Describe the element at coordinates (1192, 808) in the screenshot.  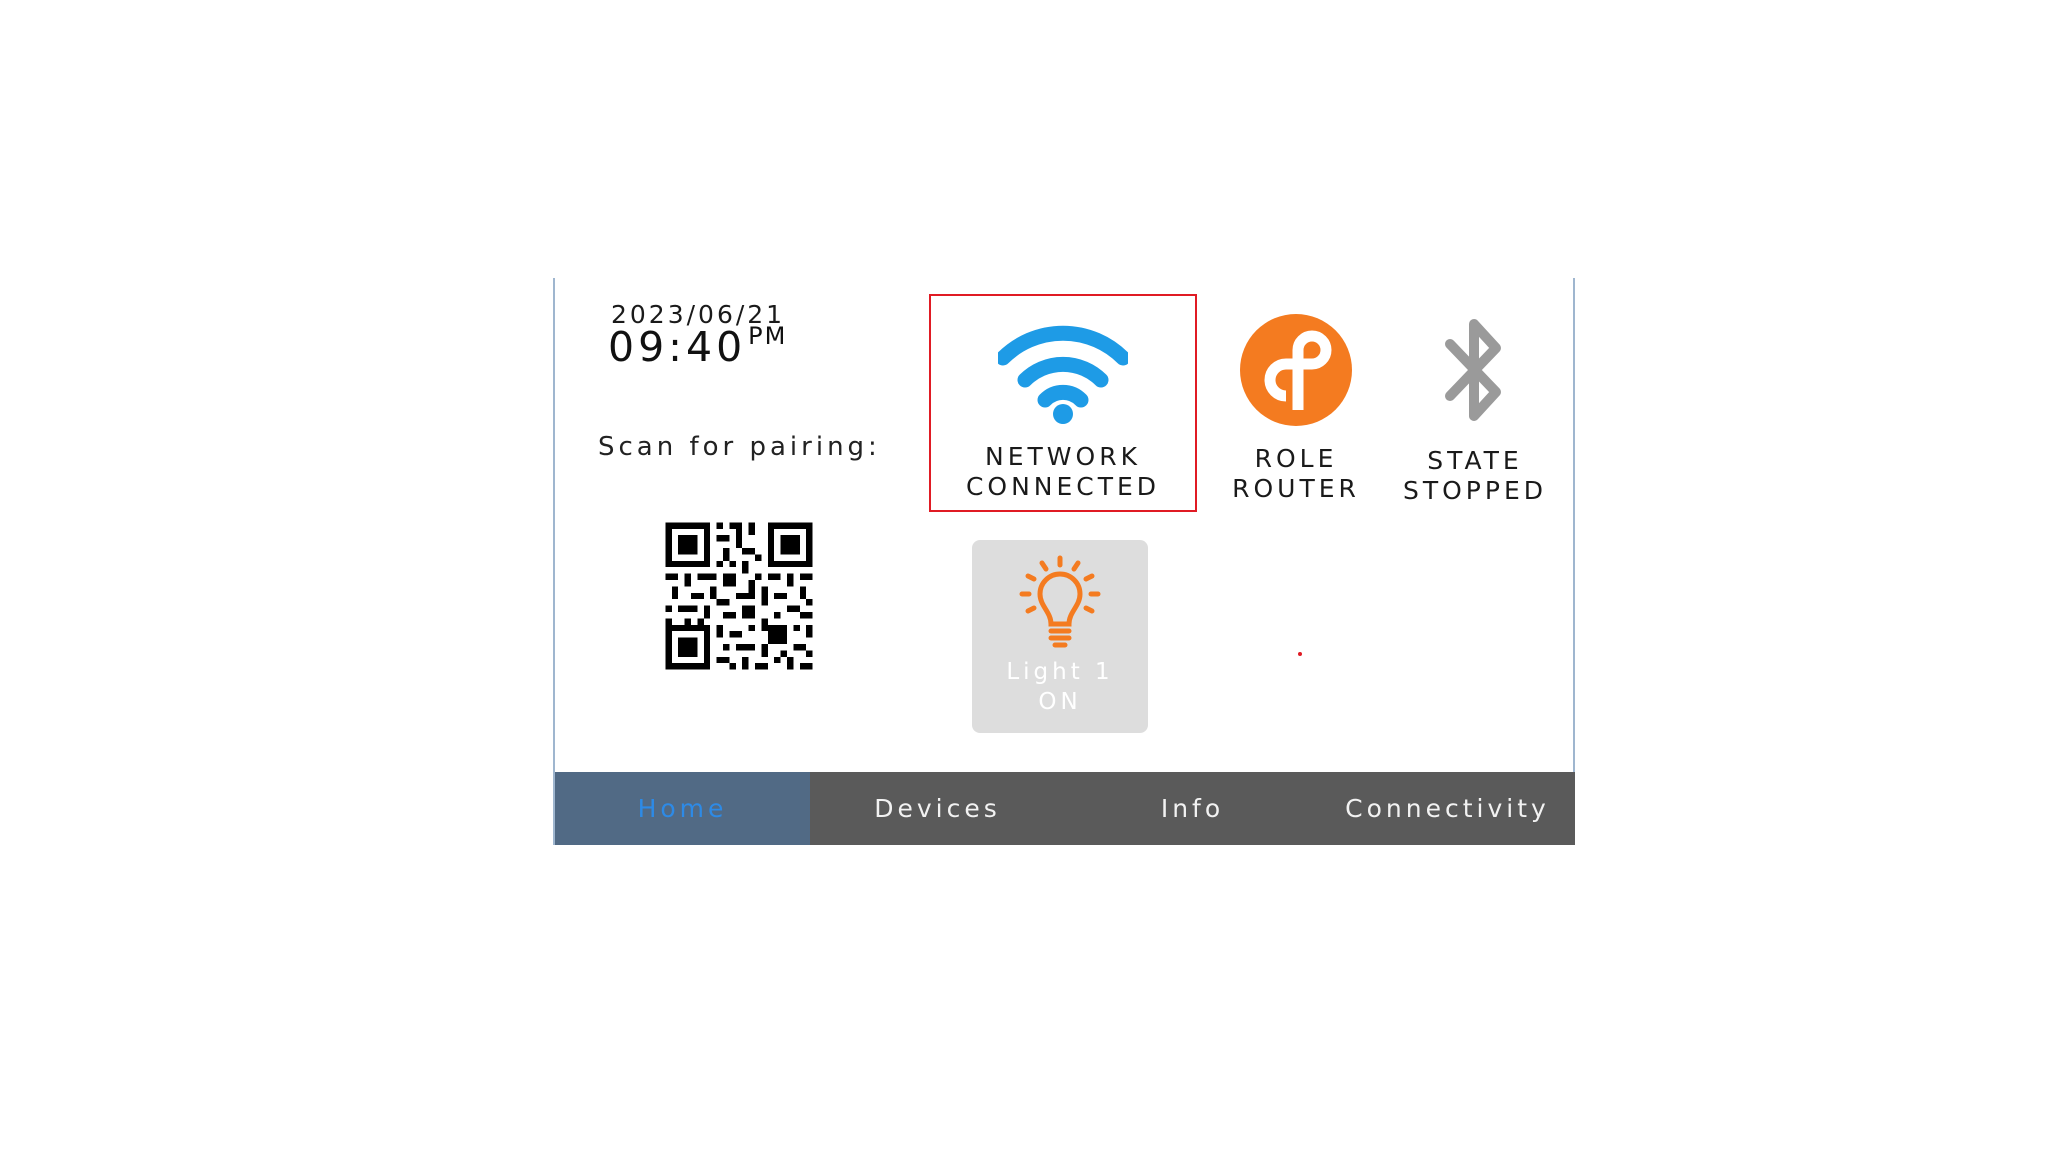
I see `tab-info: Info` at that location.